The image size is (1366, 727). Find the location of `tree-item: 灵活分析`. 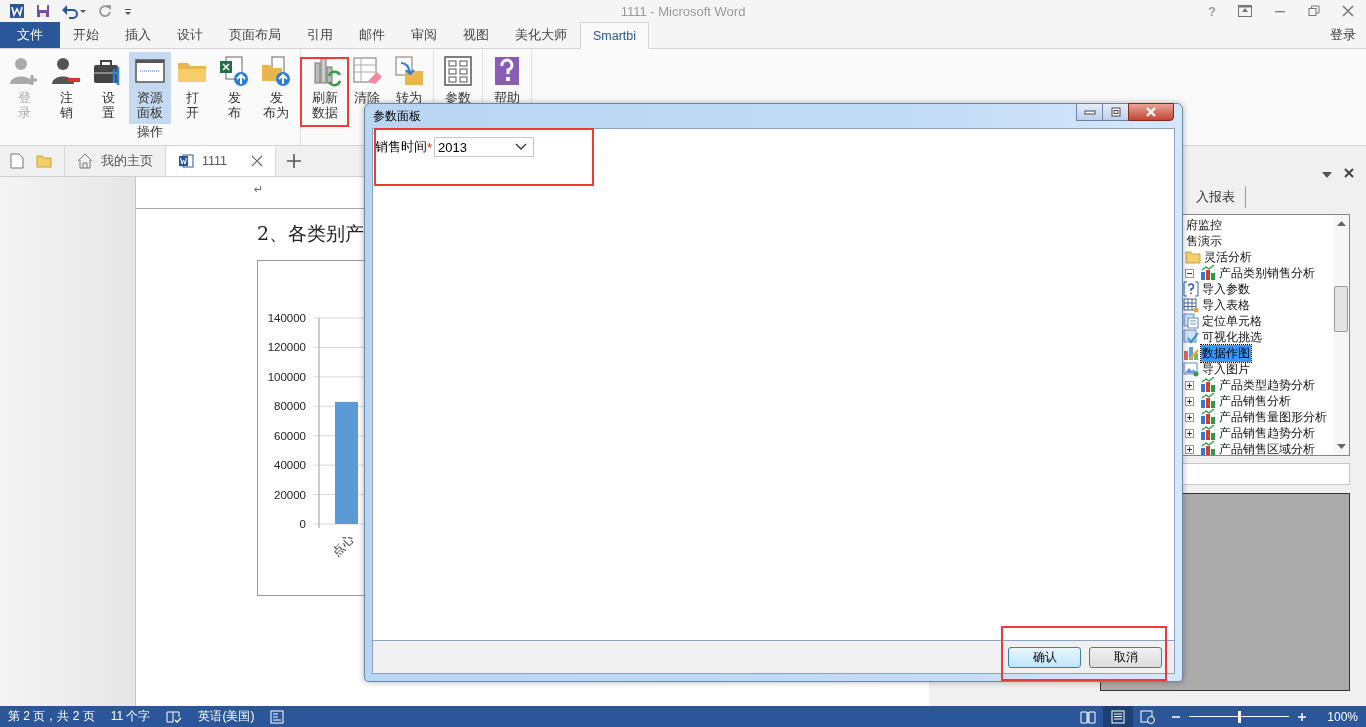

tree-item: 灵活分析 is located at coordinates (1228, 257).